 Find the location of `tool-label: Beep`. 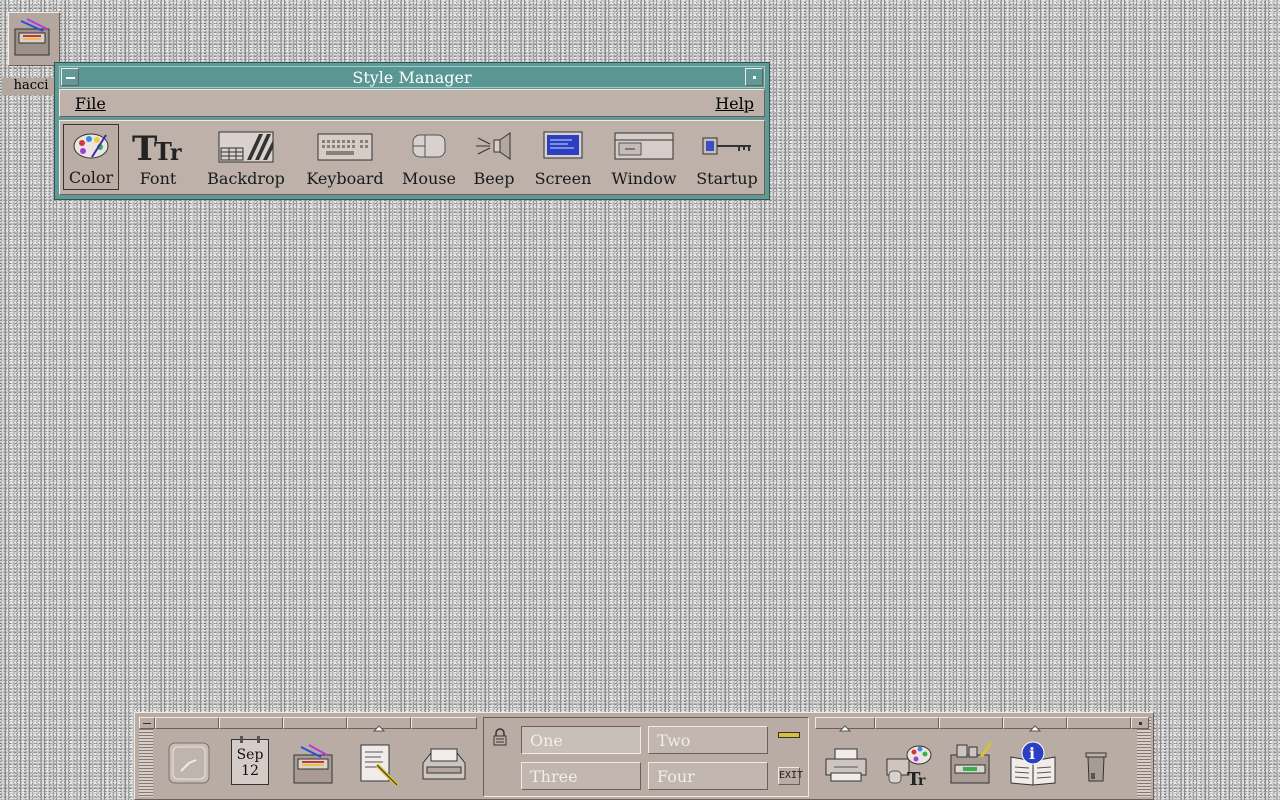

tool-label: Beep is located at coordinates (494, 178).